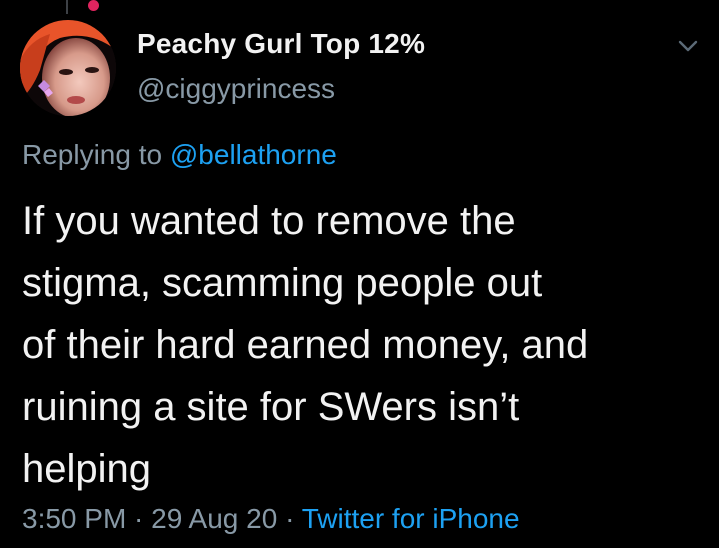 The image size is (719, 548). I want to click on replying-to-line: Replying to @bellathorne, so click(179, 155).